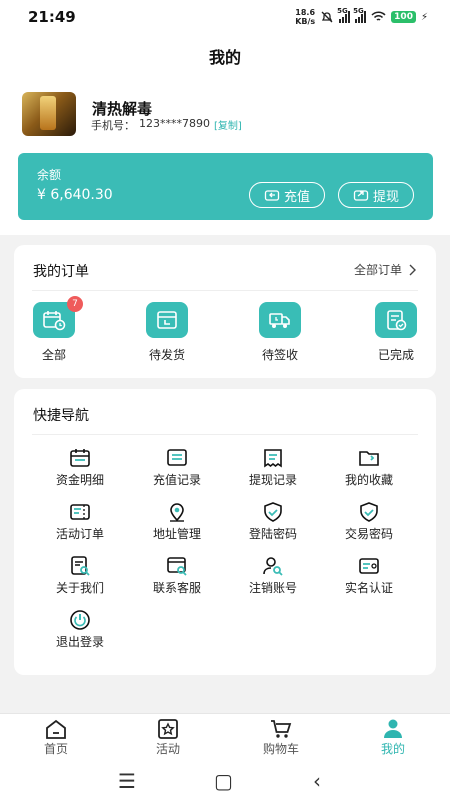  I want to click on user-icon, so click(393, 728).